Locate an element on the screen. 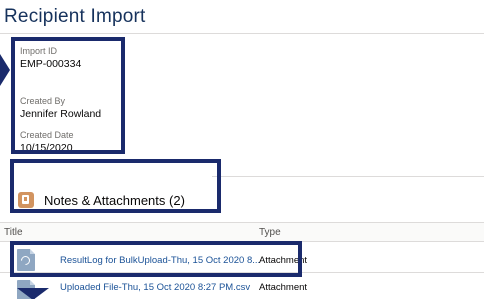 This screenshot has height=299, width=484. highlight-fields-box is located at coordinates (68, 95).